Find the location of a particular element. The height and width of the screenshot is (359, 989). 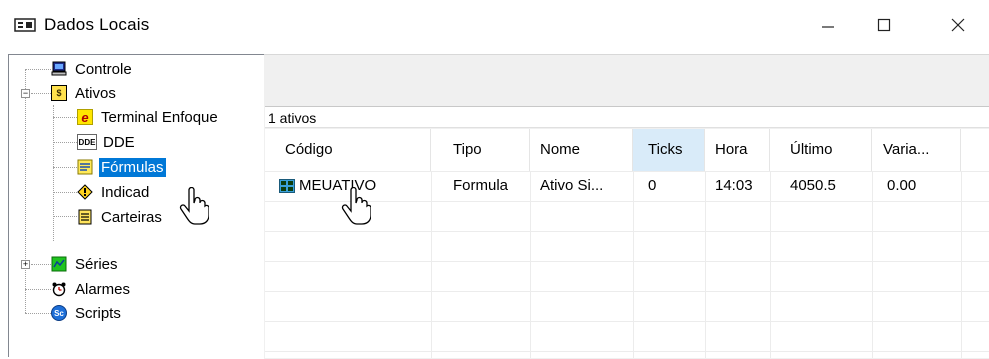

window-title: Dados Locais is located at coordinates (97, 24).